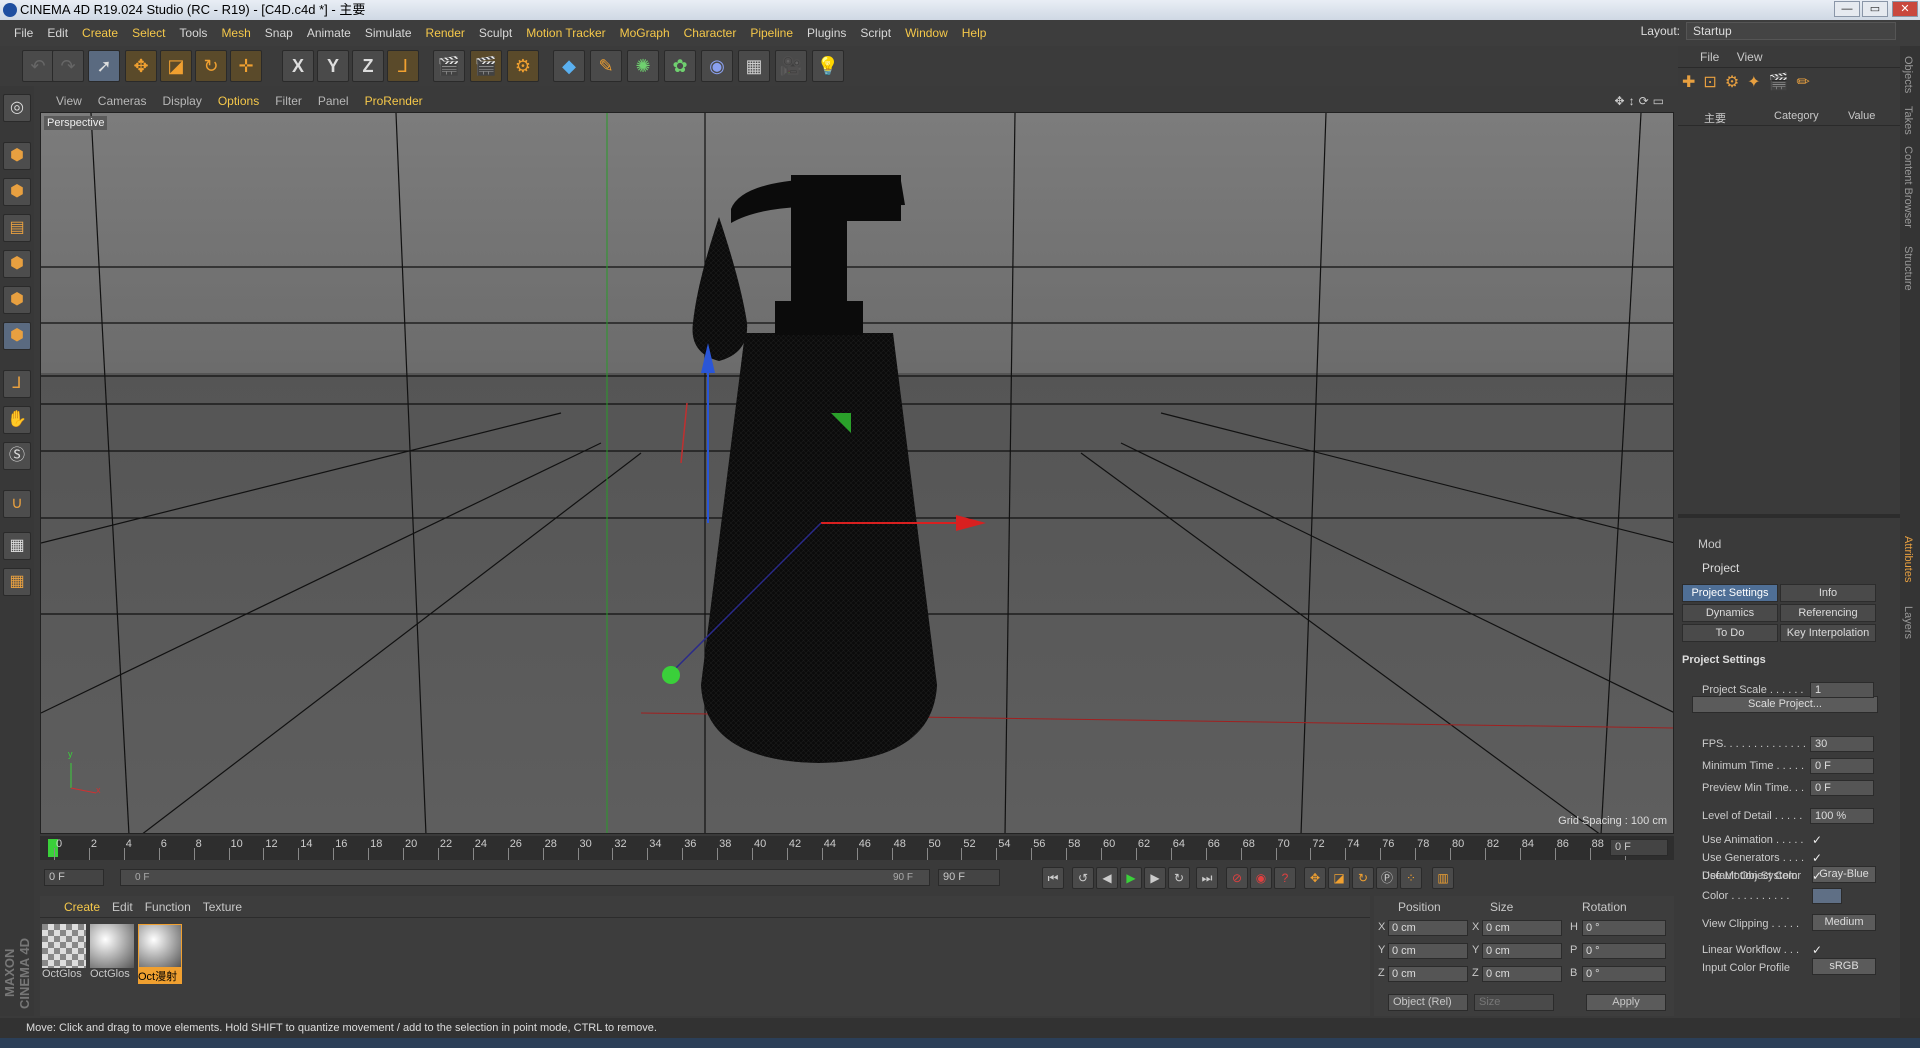 The height and width of the screenshot is (1048, 1920). What do you see at coordinates (1315, 878) in the screenshot?
I see `key-position-icon: ✥` at bounding box center [1315, 878].